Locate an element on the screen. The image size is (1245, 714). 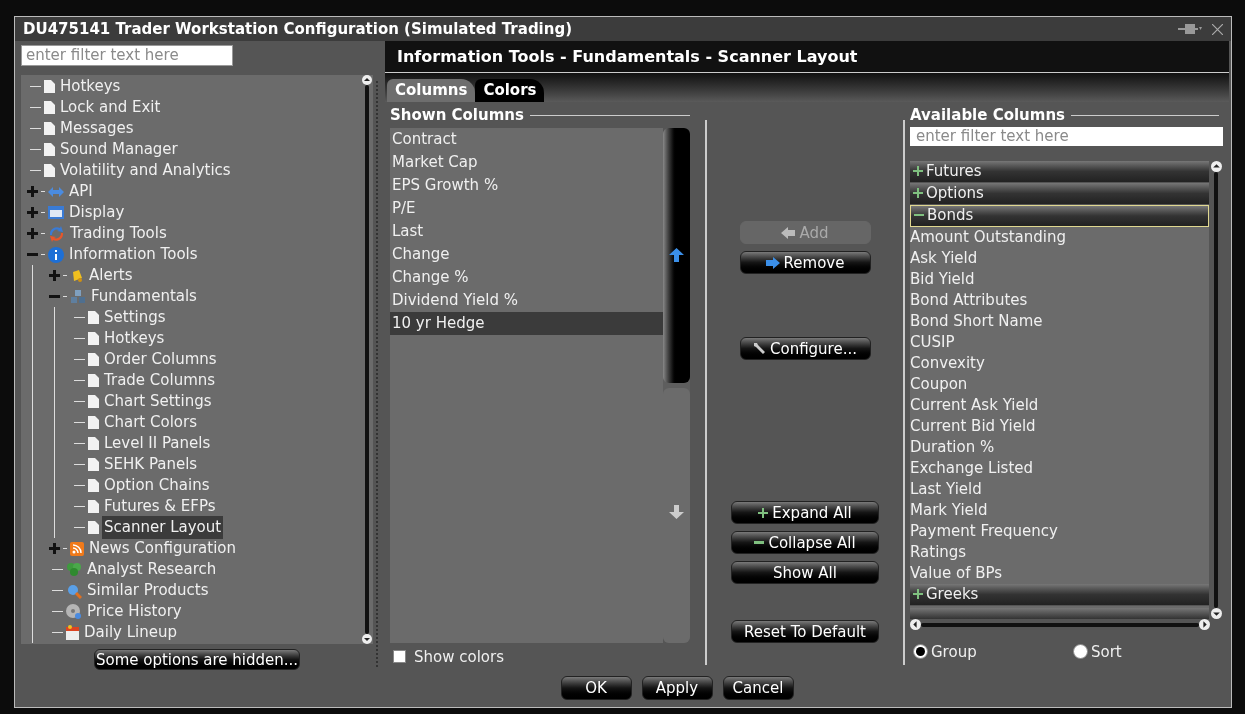
disc-icon is located at coordinates (74, 611).